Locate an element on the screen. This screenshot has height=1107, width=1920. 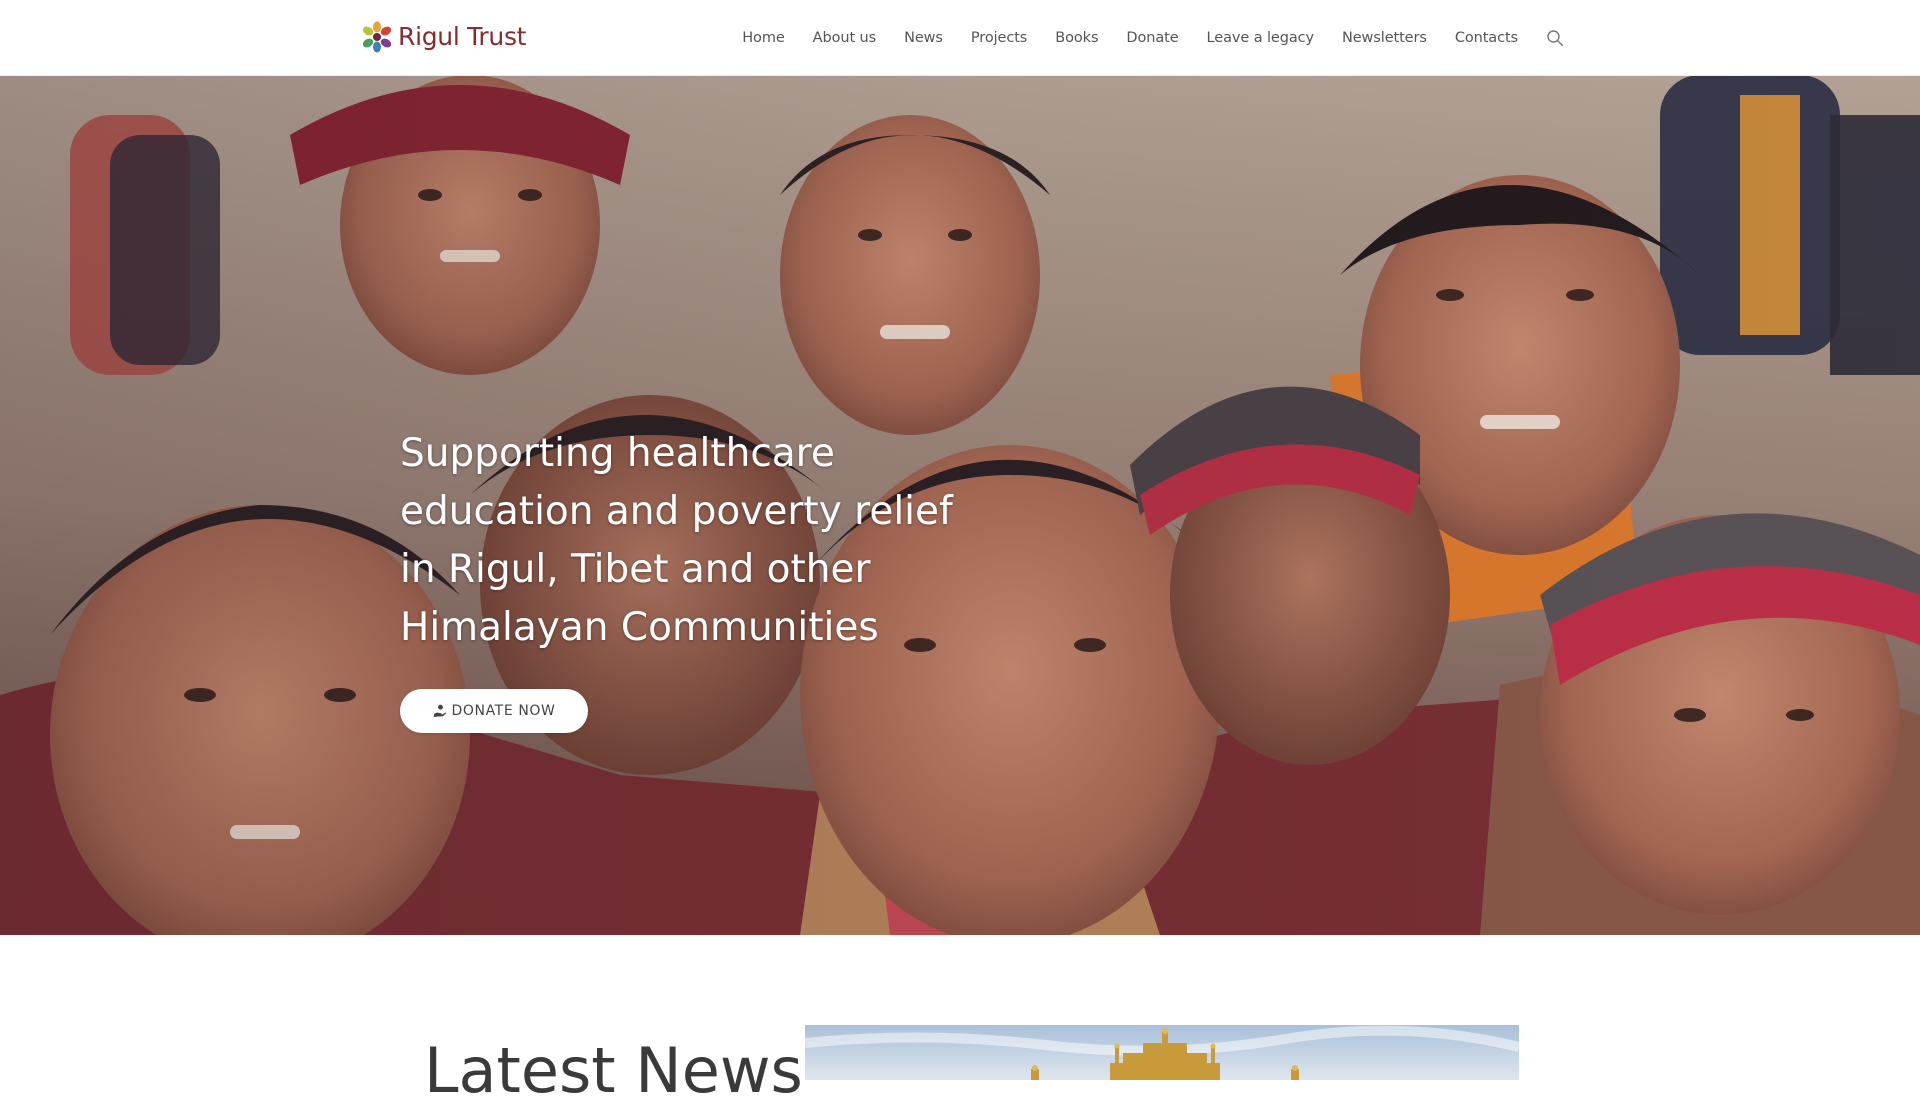
nav-projects: Projects is located at coordinates (999, 38).